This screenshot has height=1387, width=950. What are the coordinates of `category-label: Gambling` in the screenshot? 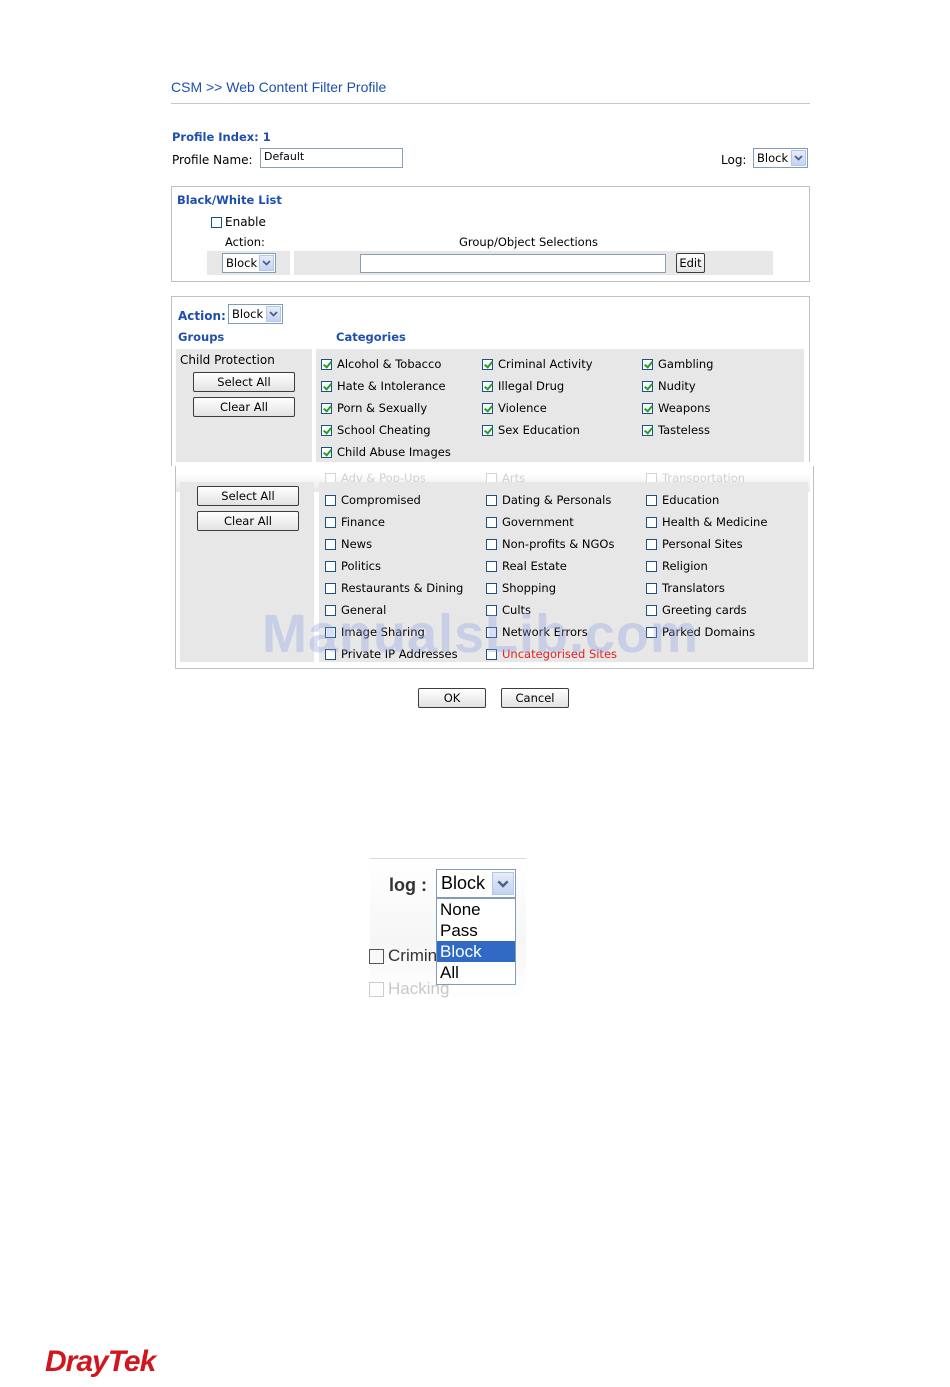 It's located at (686, 364).